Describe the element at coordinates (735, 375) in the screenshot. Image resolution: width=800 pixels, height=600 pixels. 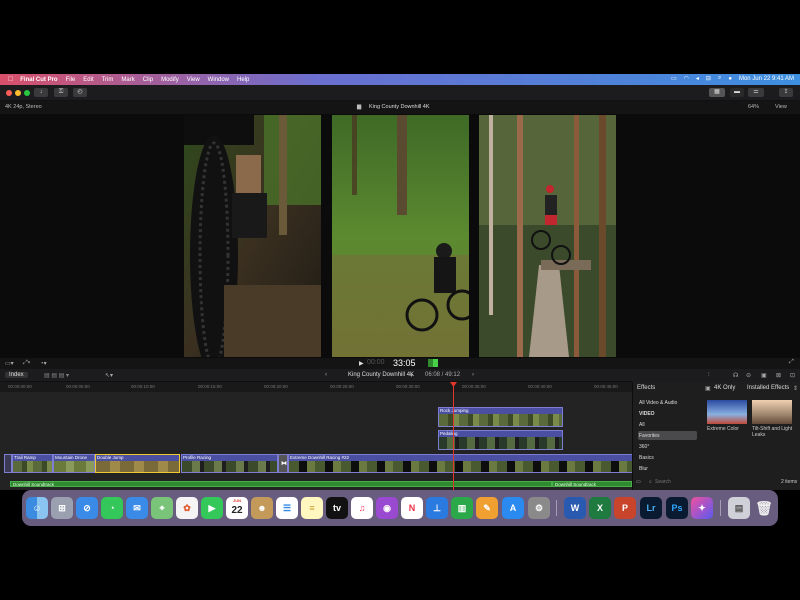
I see `headphones-icon: ☊` at that location.